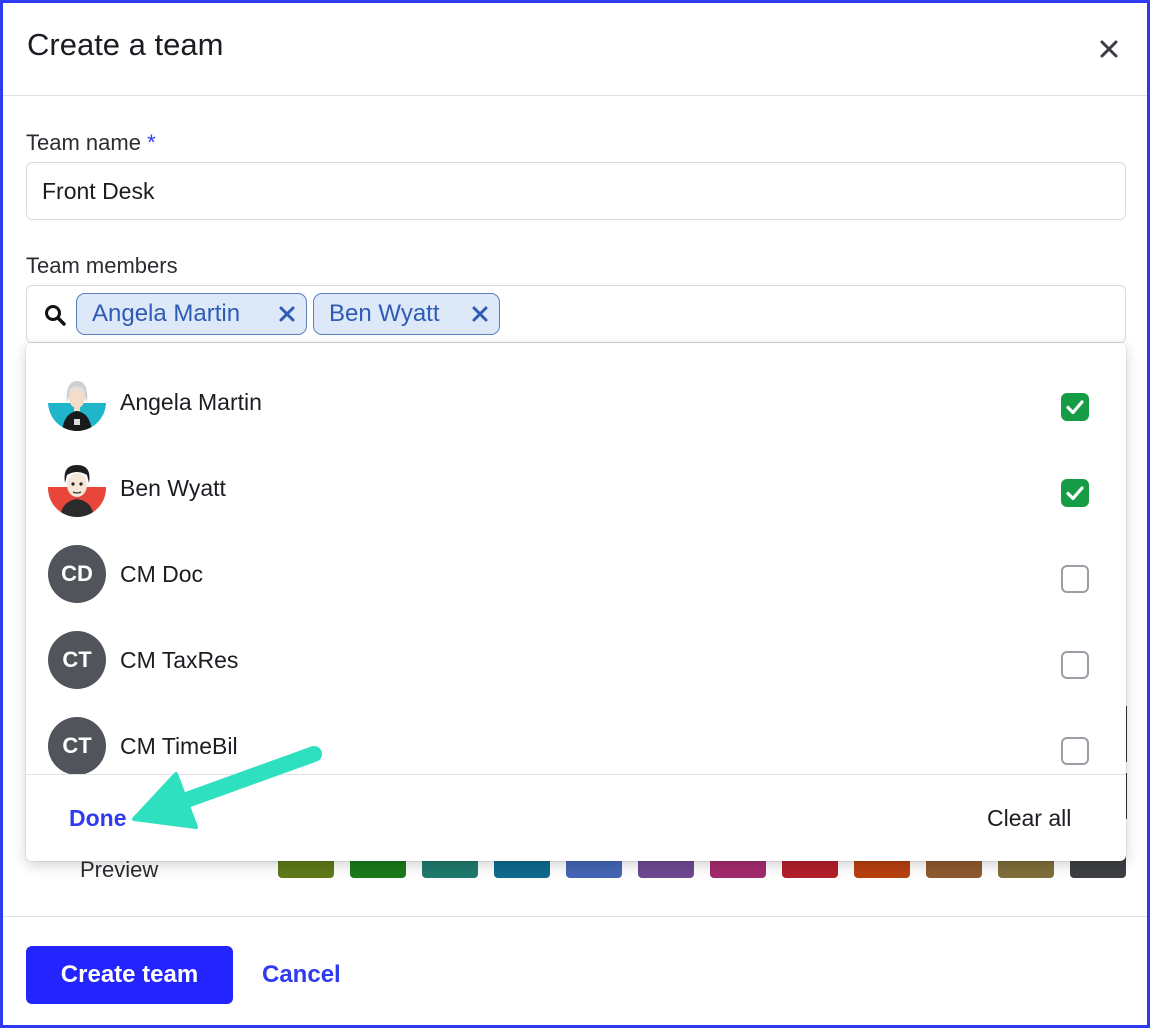  Describe the element at coordinates (98, 818) in the screenshot. I see `done-button: Done` at that location.